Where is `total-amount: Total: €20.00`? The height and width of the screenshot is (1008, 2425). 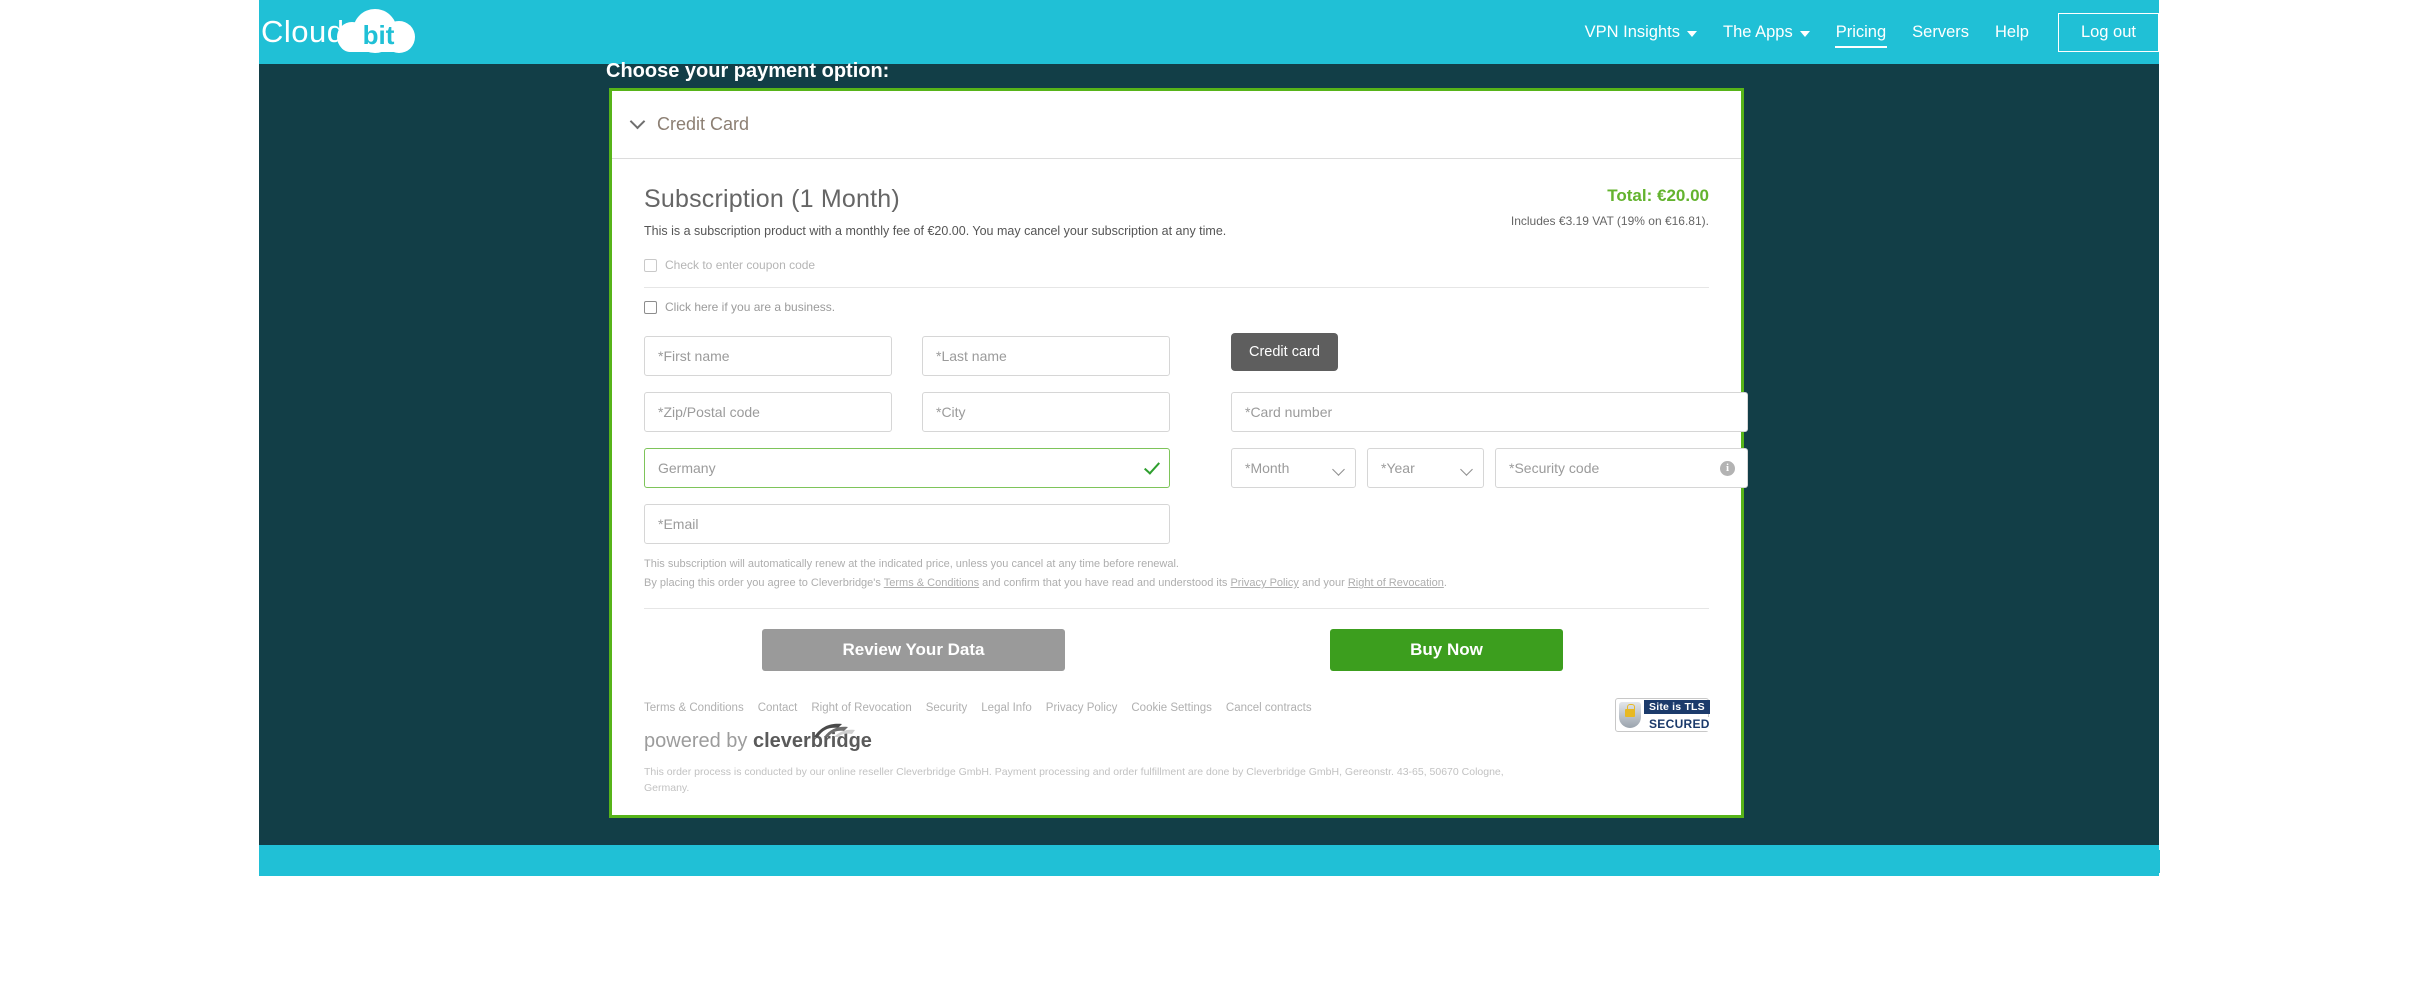 total-amount: Total: €20.00 is located at coordinates (1658, 195).